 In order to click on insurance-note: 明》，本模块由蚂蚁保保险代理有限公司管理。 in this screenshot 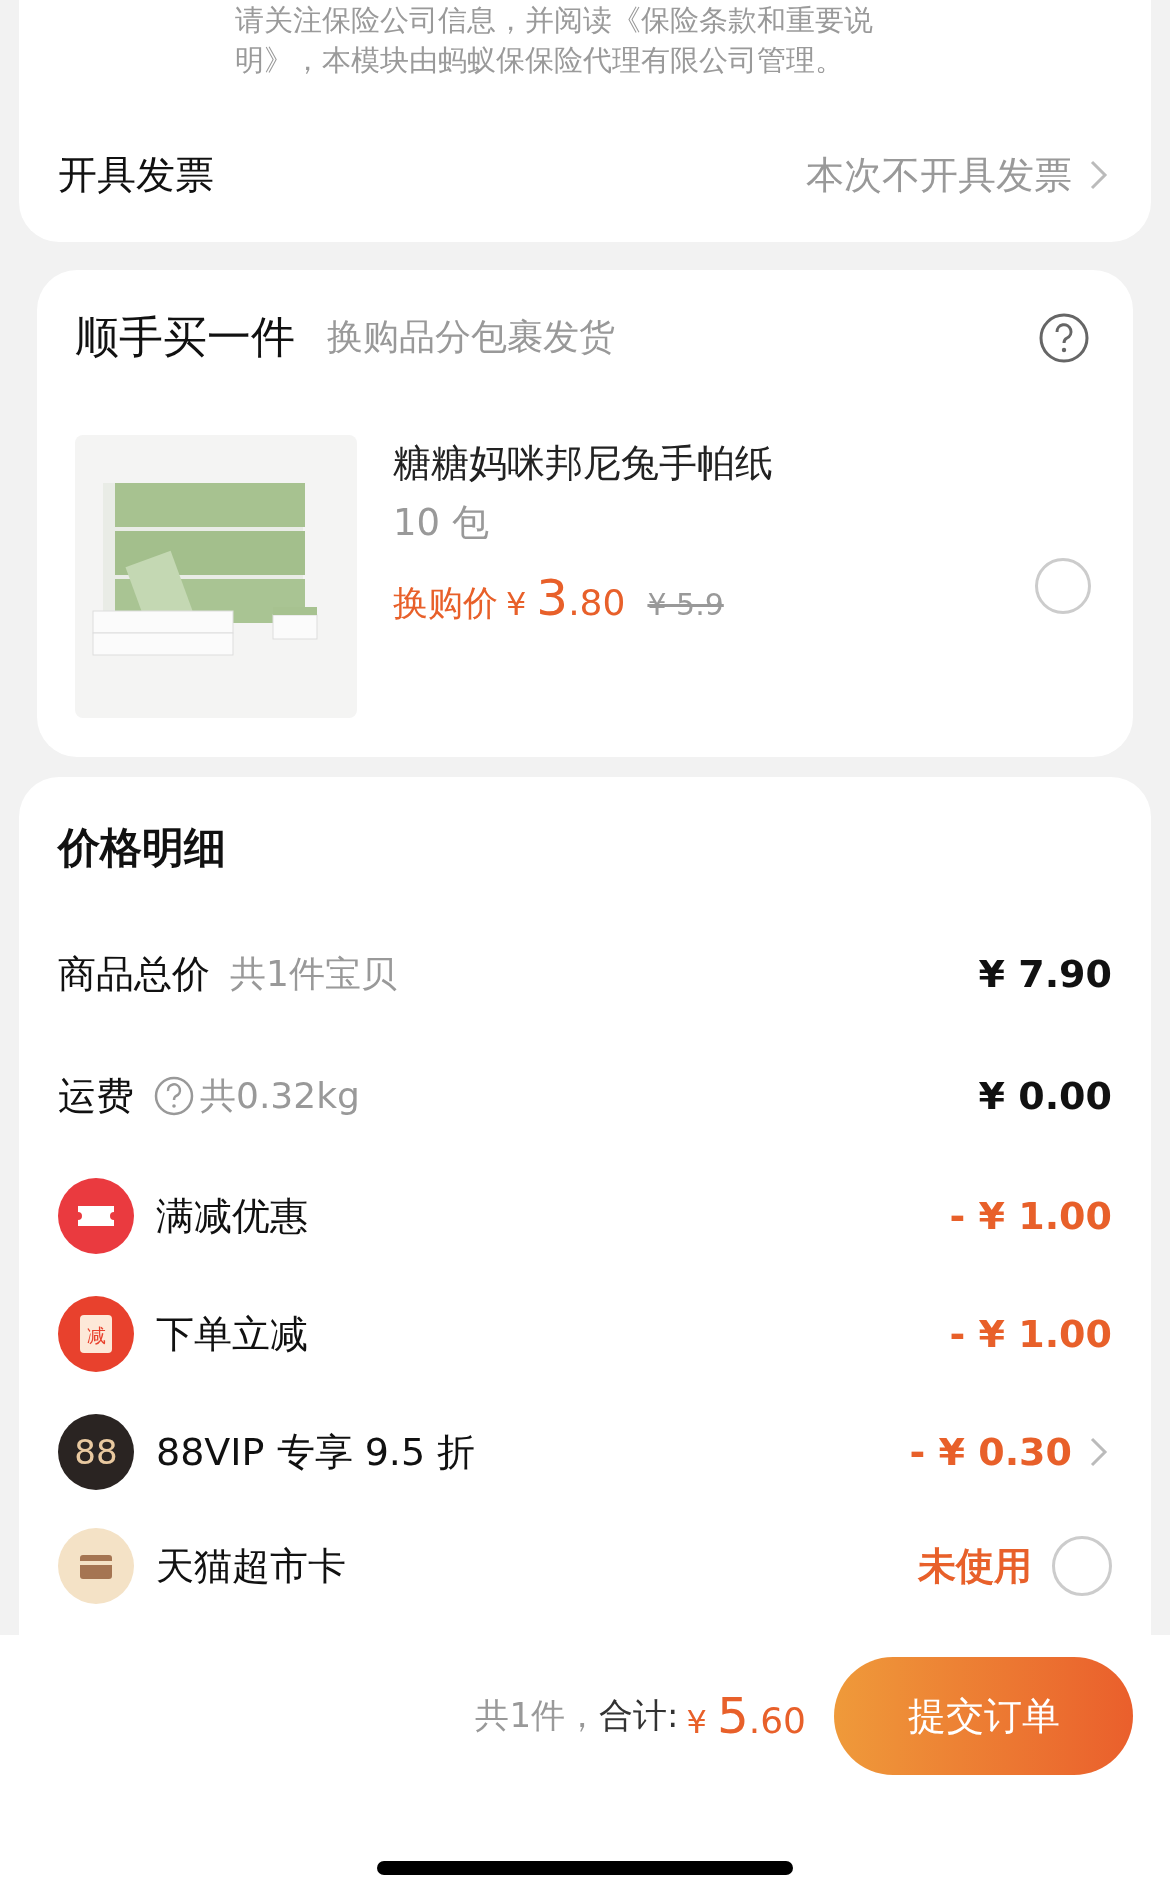, I will do `click(539, 60)`.